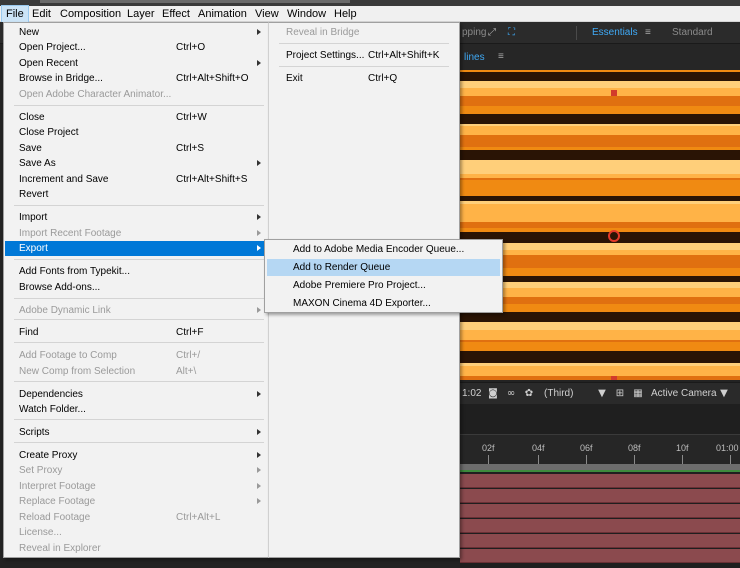 The image size is (740, 568). Describe the element at coordinates (37, 163) in the screenshot. I see `menu-item-label: Save As` at that location.